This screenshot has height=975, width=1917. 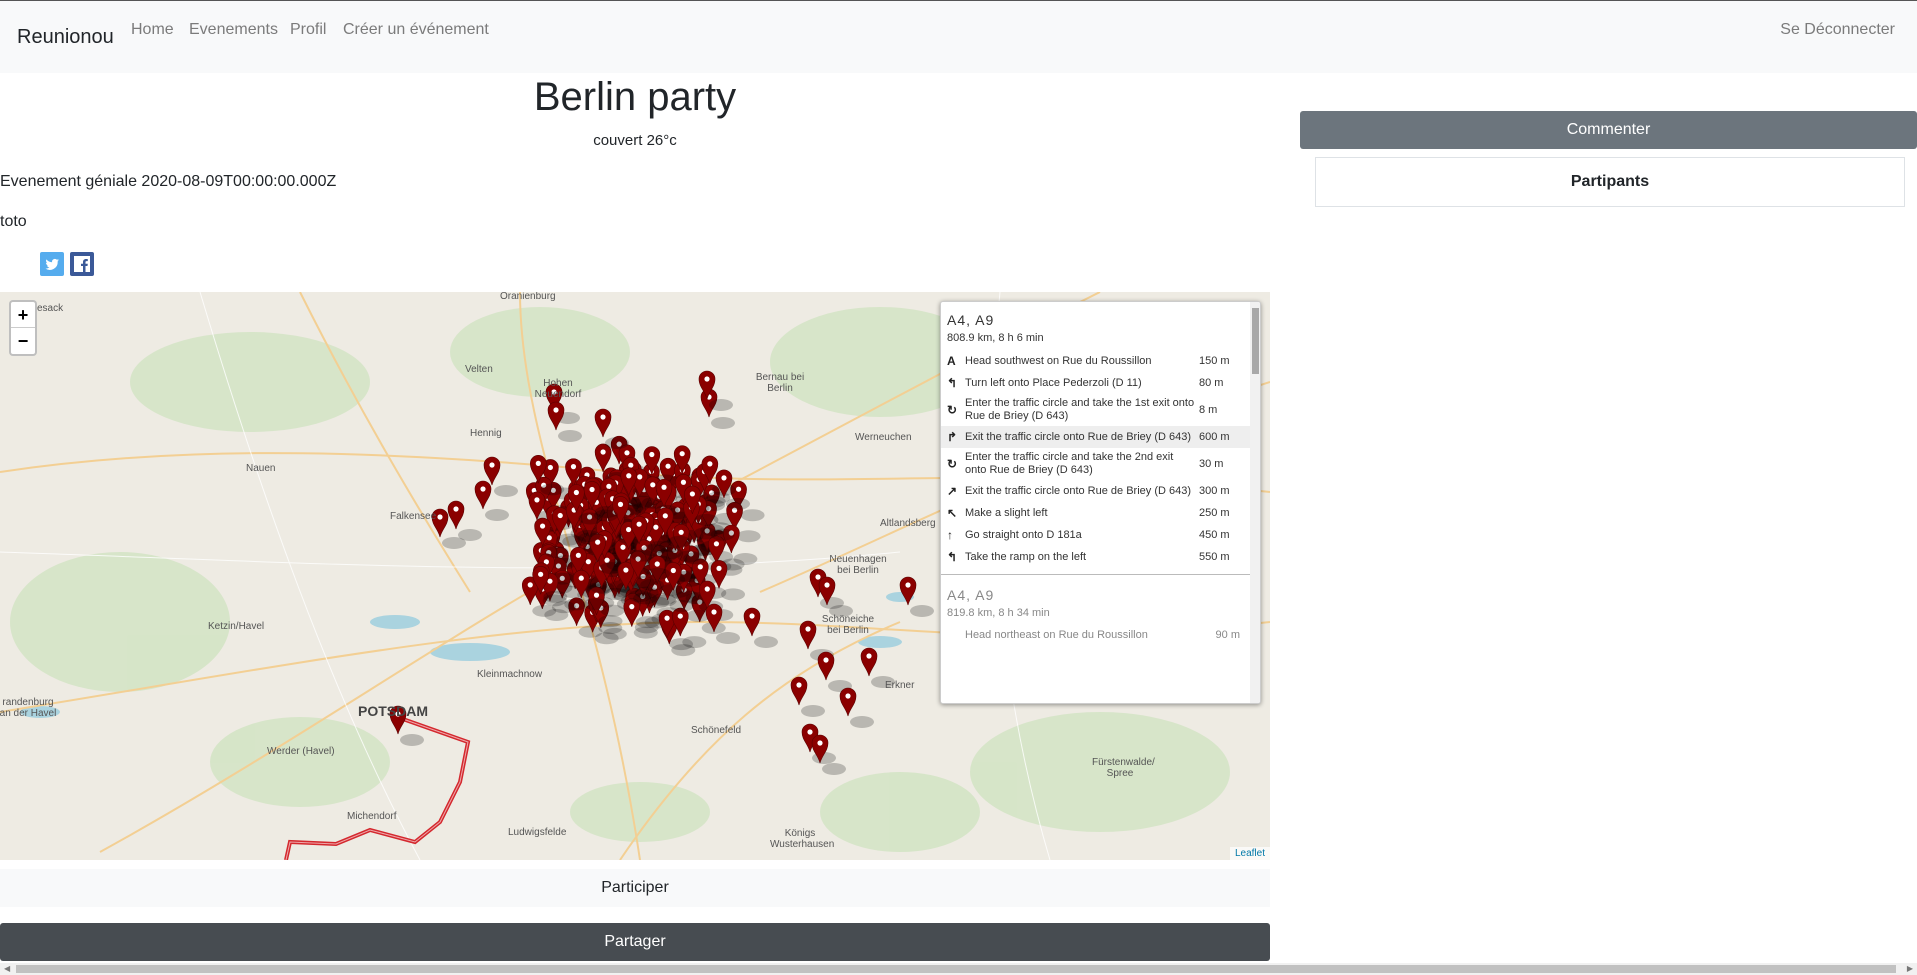 What do you see at coordinates (883, 437) in the screenshot?
I see `map-label: Werneuchen` at bounding box center [883, 437].